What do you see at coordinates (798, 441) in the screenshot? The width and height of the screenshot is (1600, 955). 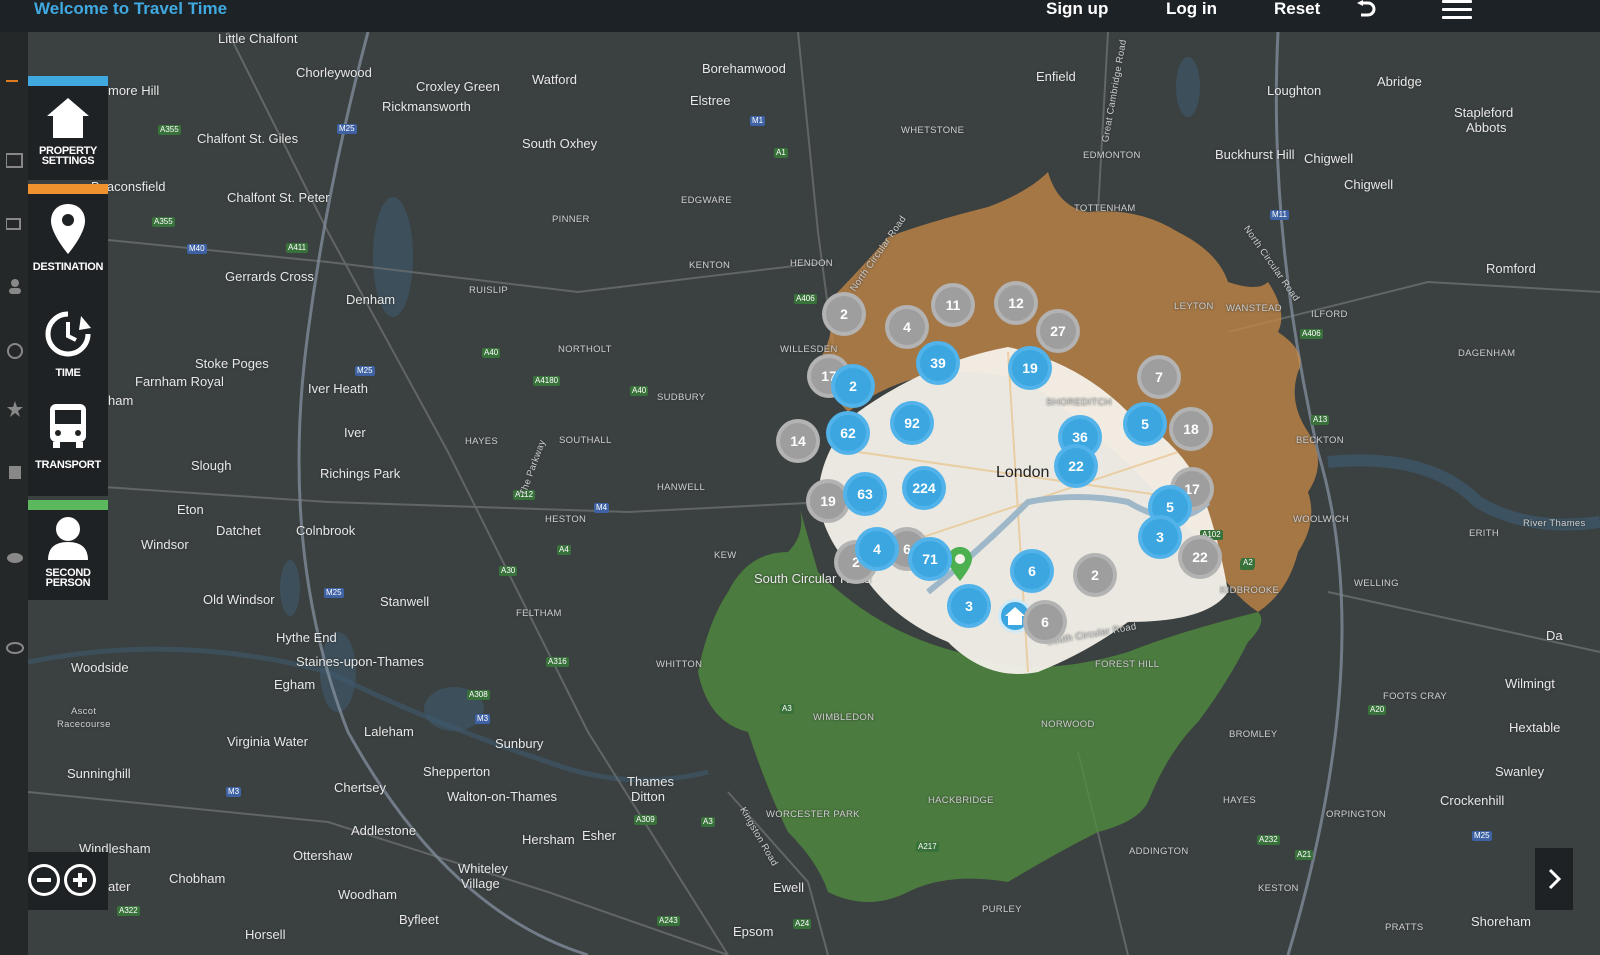 I see `property-cluster: 14` at bounding box center [798, 441].